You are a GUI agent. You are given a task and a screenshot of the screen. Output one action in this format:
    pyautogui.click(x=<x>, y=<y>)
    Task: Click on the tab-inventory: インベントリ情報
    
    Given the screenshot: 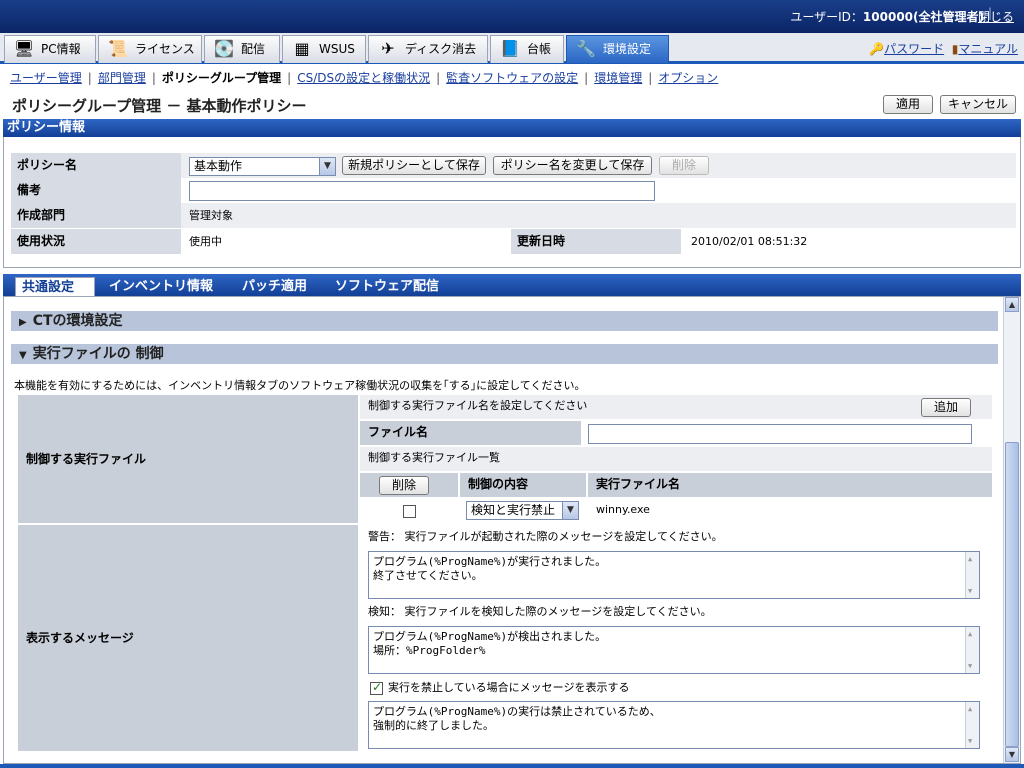 What is the action you would take?
    pyautogui.click(x=161, y=286)
    